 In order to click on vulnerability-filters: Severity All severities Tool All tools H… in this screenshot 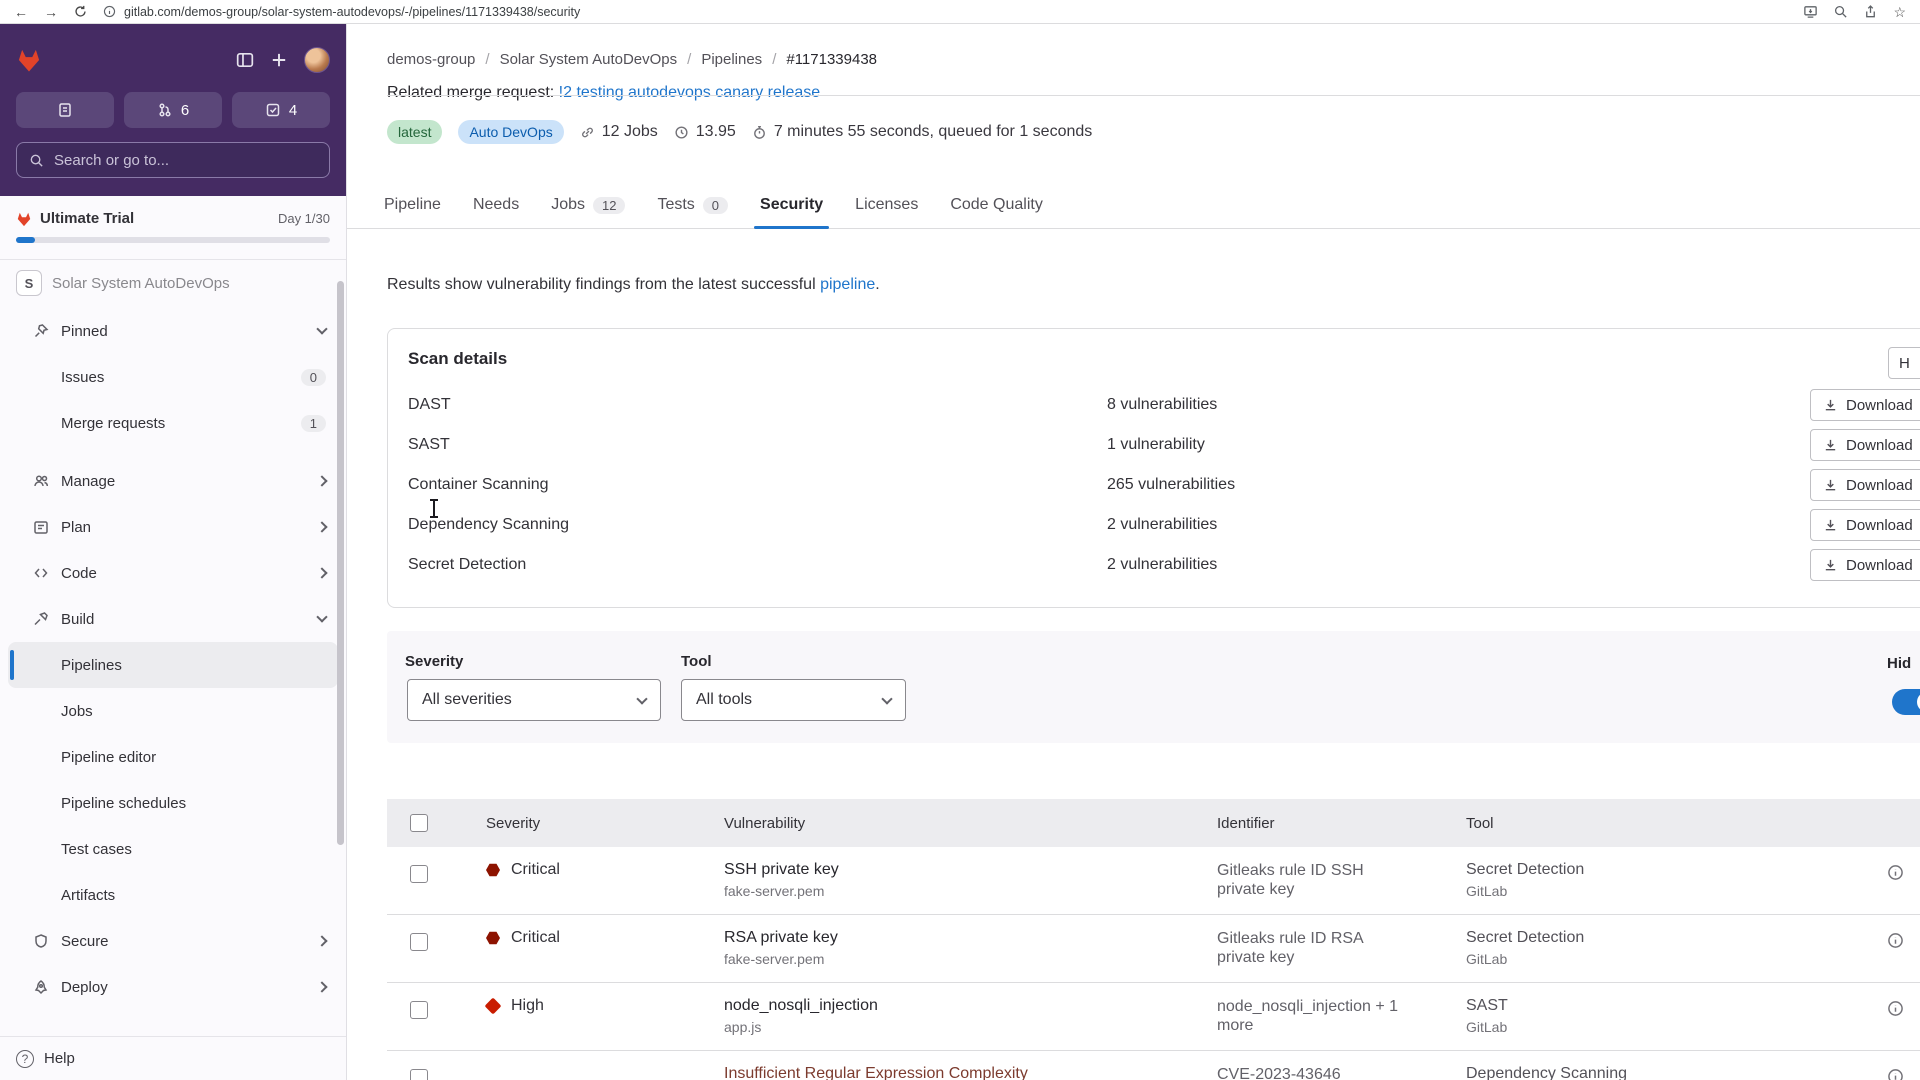, I will do `click(1153, 687)`.